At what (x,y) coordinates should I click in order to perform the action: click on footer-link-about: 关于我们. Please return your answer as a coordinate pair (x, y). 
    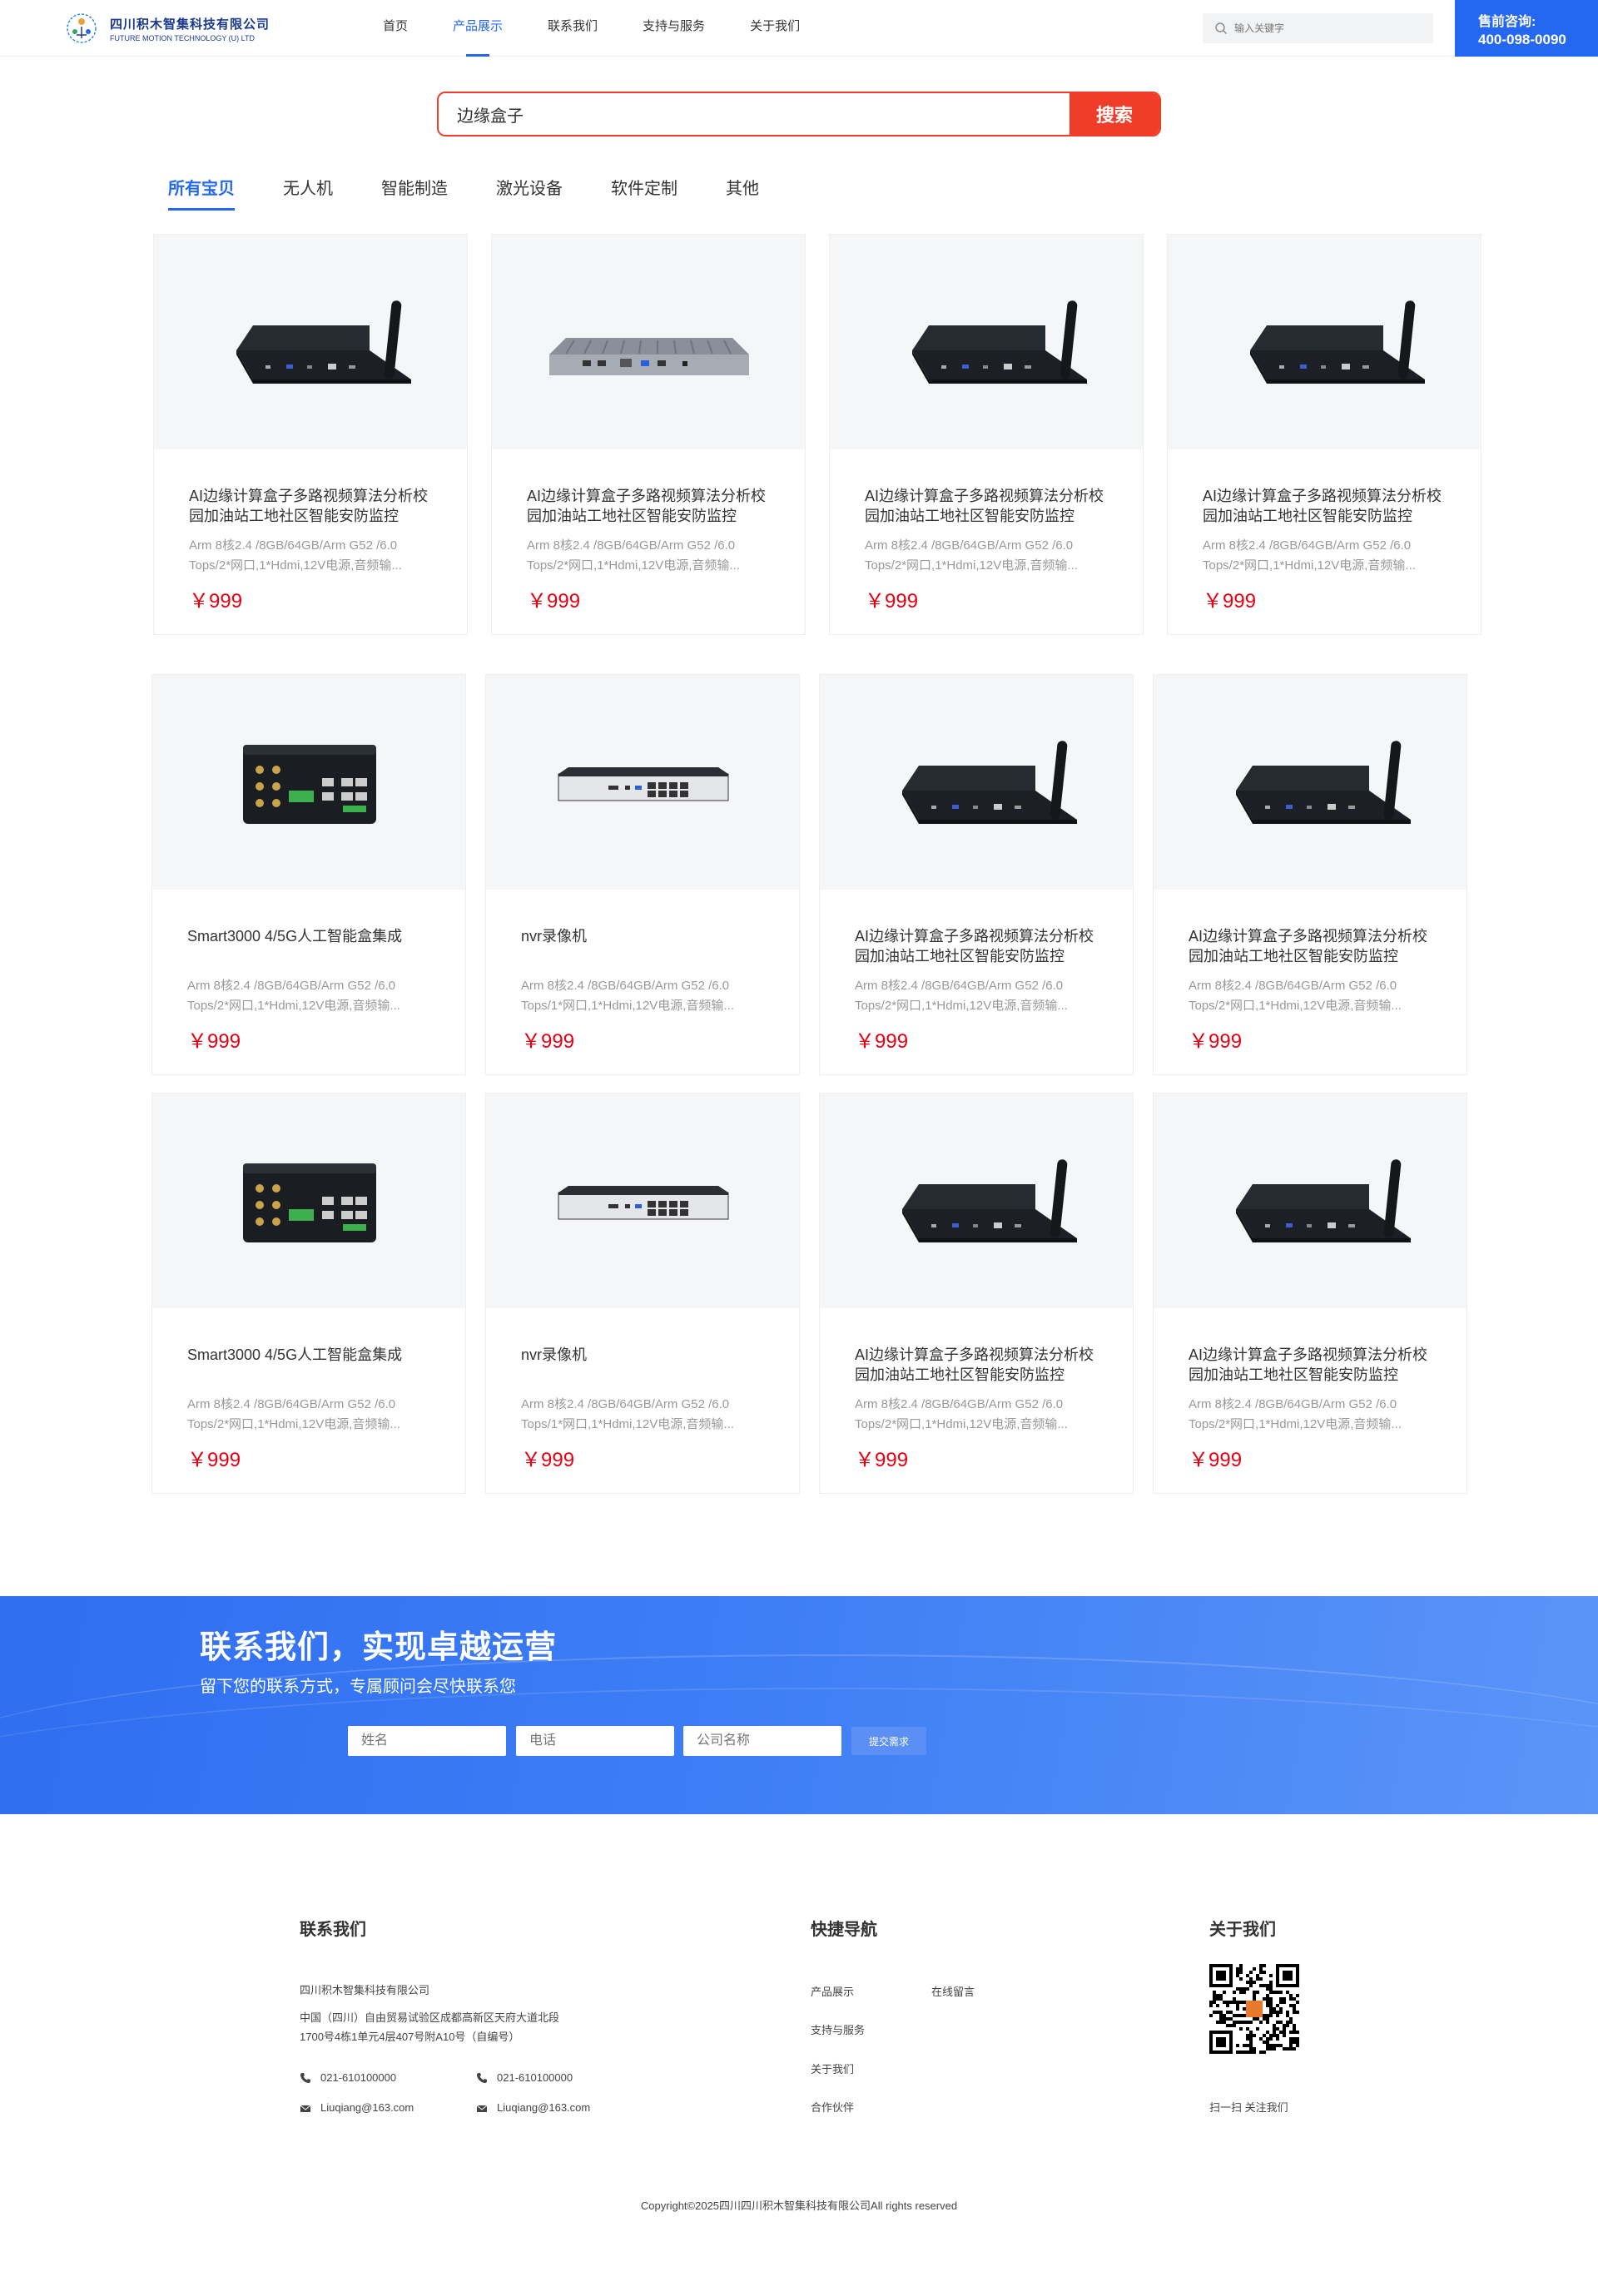
    Looking at the image, I should click on (832, 2069).